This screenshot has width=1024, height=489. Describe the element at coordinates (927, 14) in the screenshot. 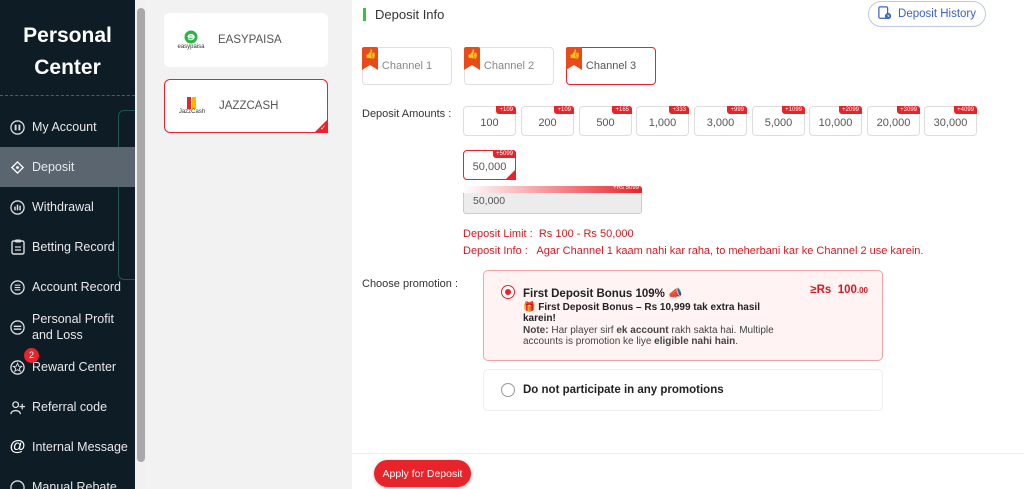

I see `deposit-history-button: Deposit History` at that location.